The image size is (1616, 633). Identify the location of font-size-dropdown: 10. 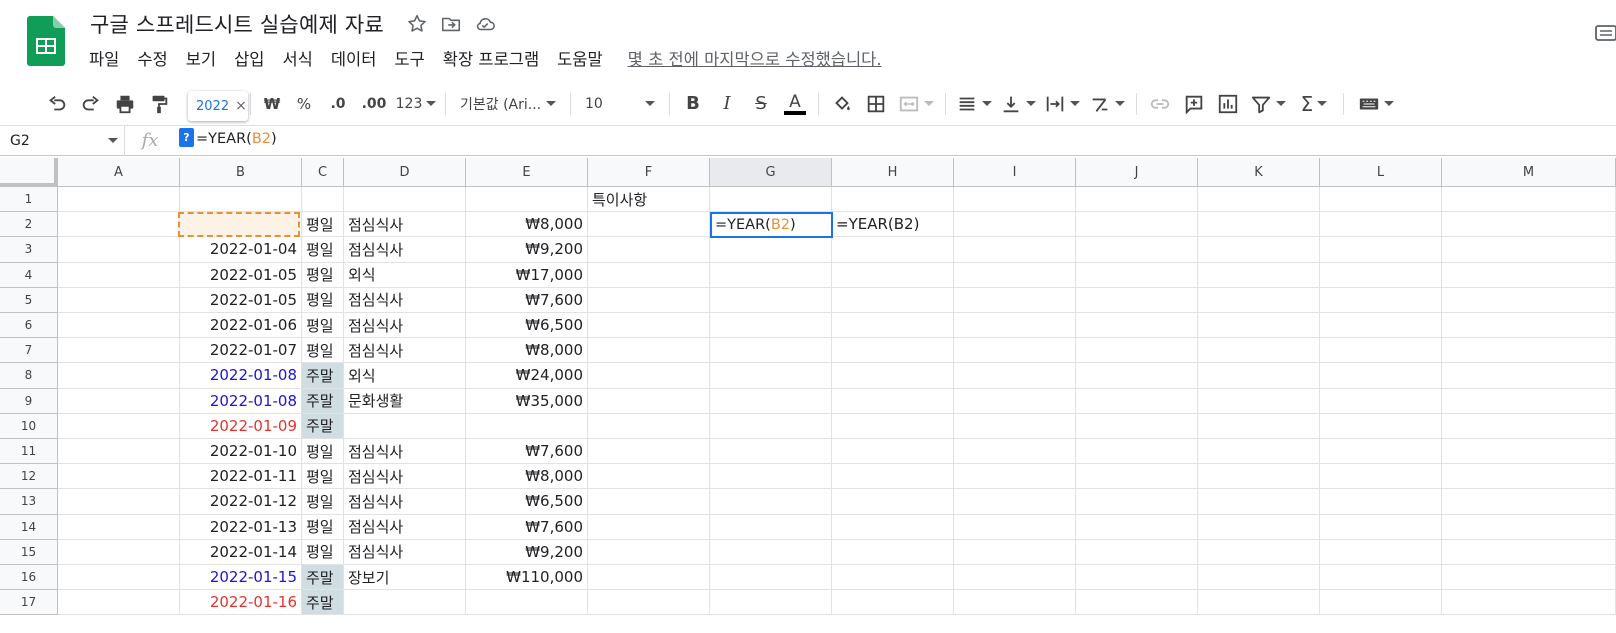
(620, 104).